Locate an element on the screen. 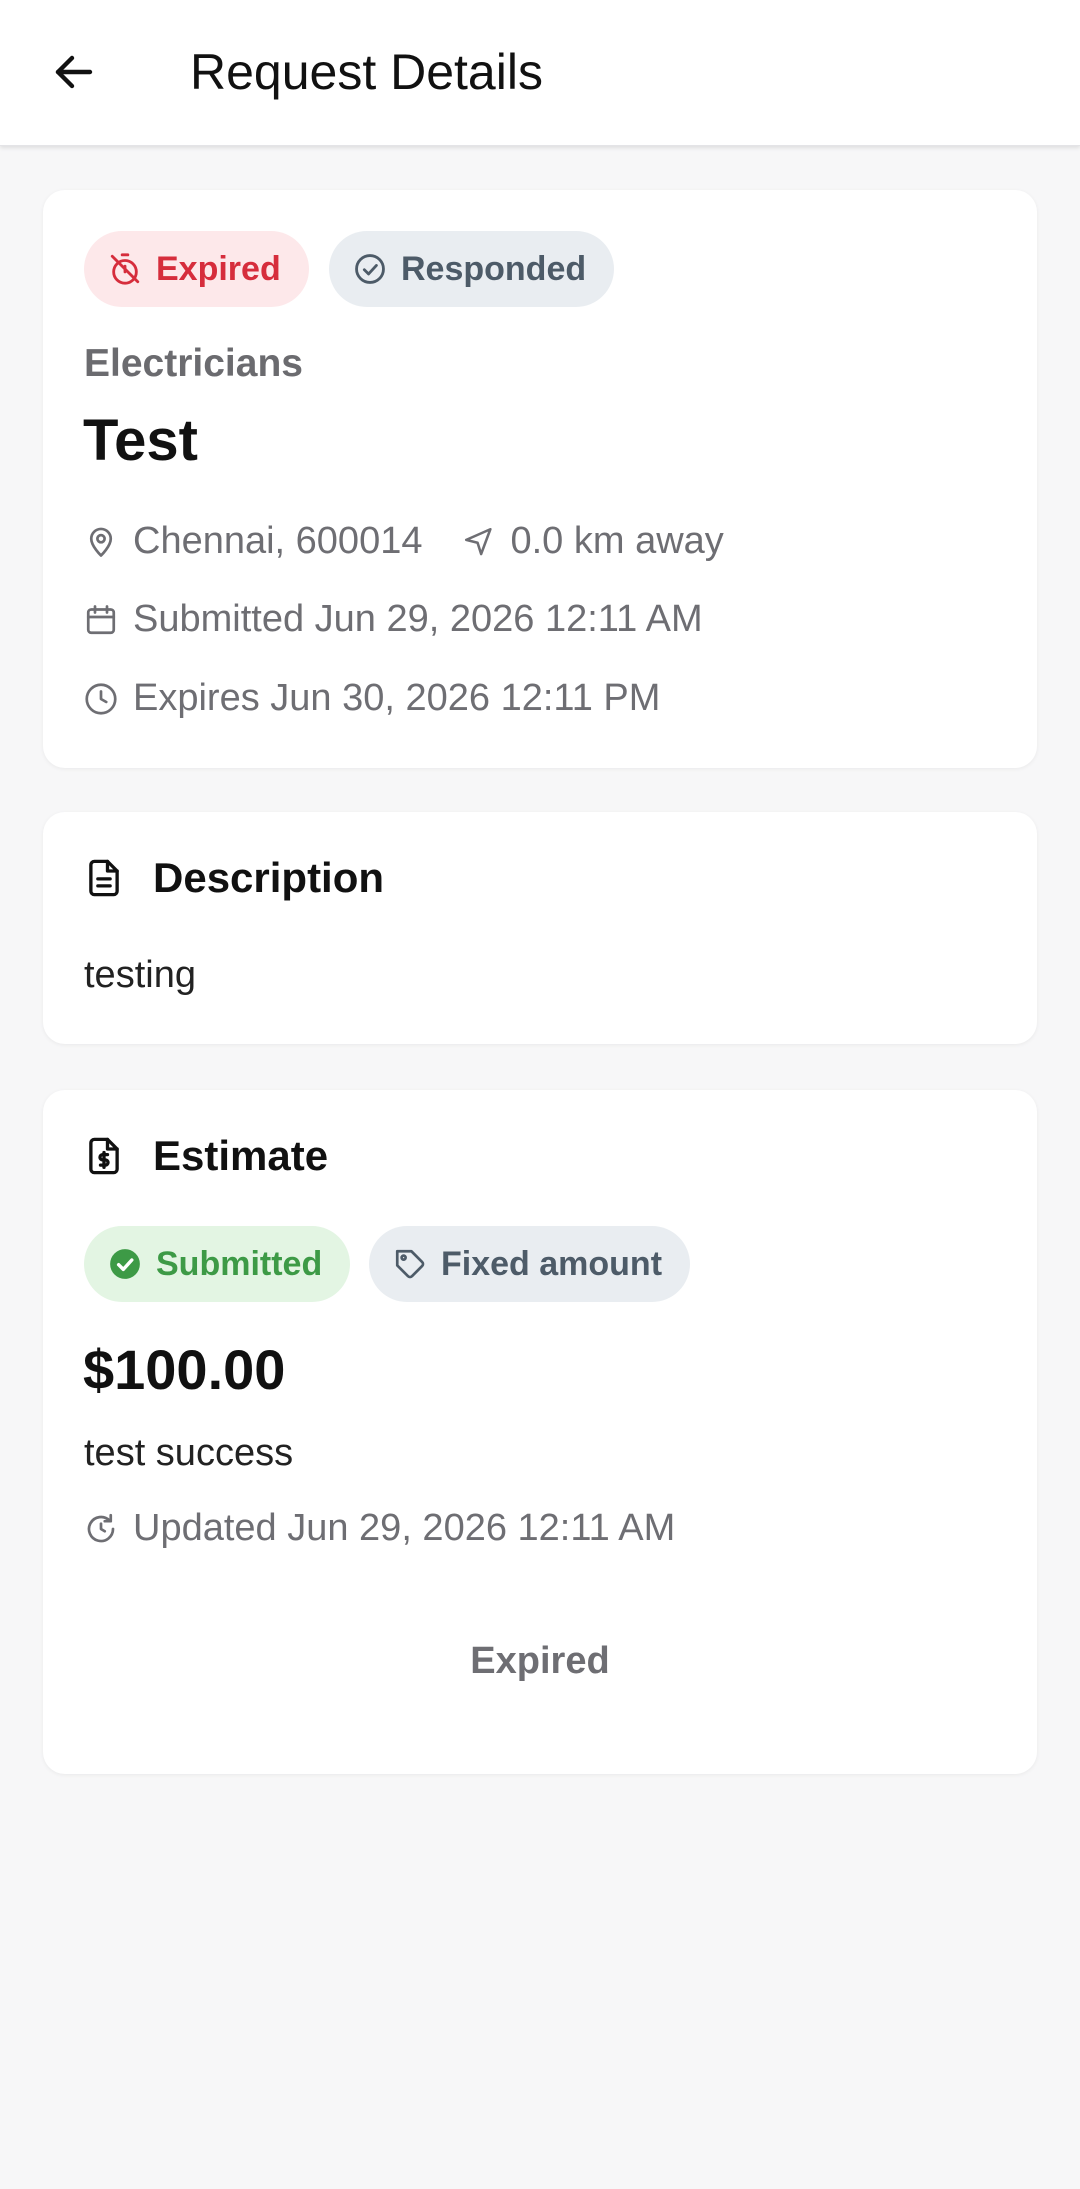 This screenshot has width=1080, height=2189. status-badge-responded: Responded is located at coordinates (472, 269).